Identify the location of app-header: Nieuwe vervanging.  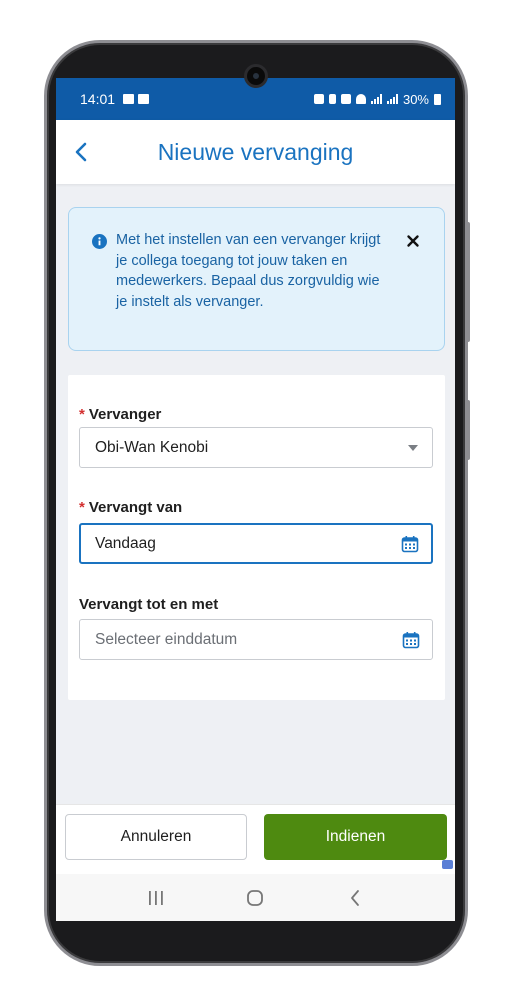
(255, 152).